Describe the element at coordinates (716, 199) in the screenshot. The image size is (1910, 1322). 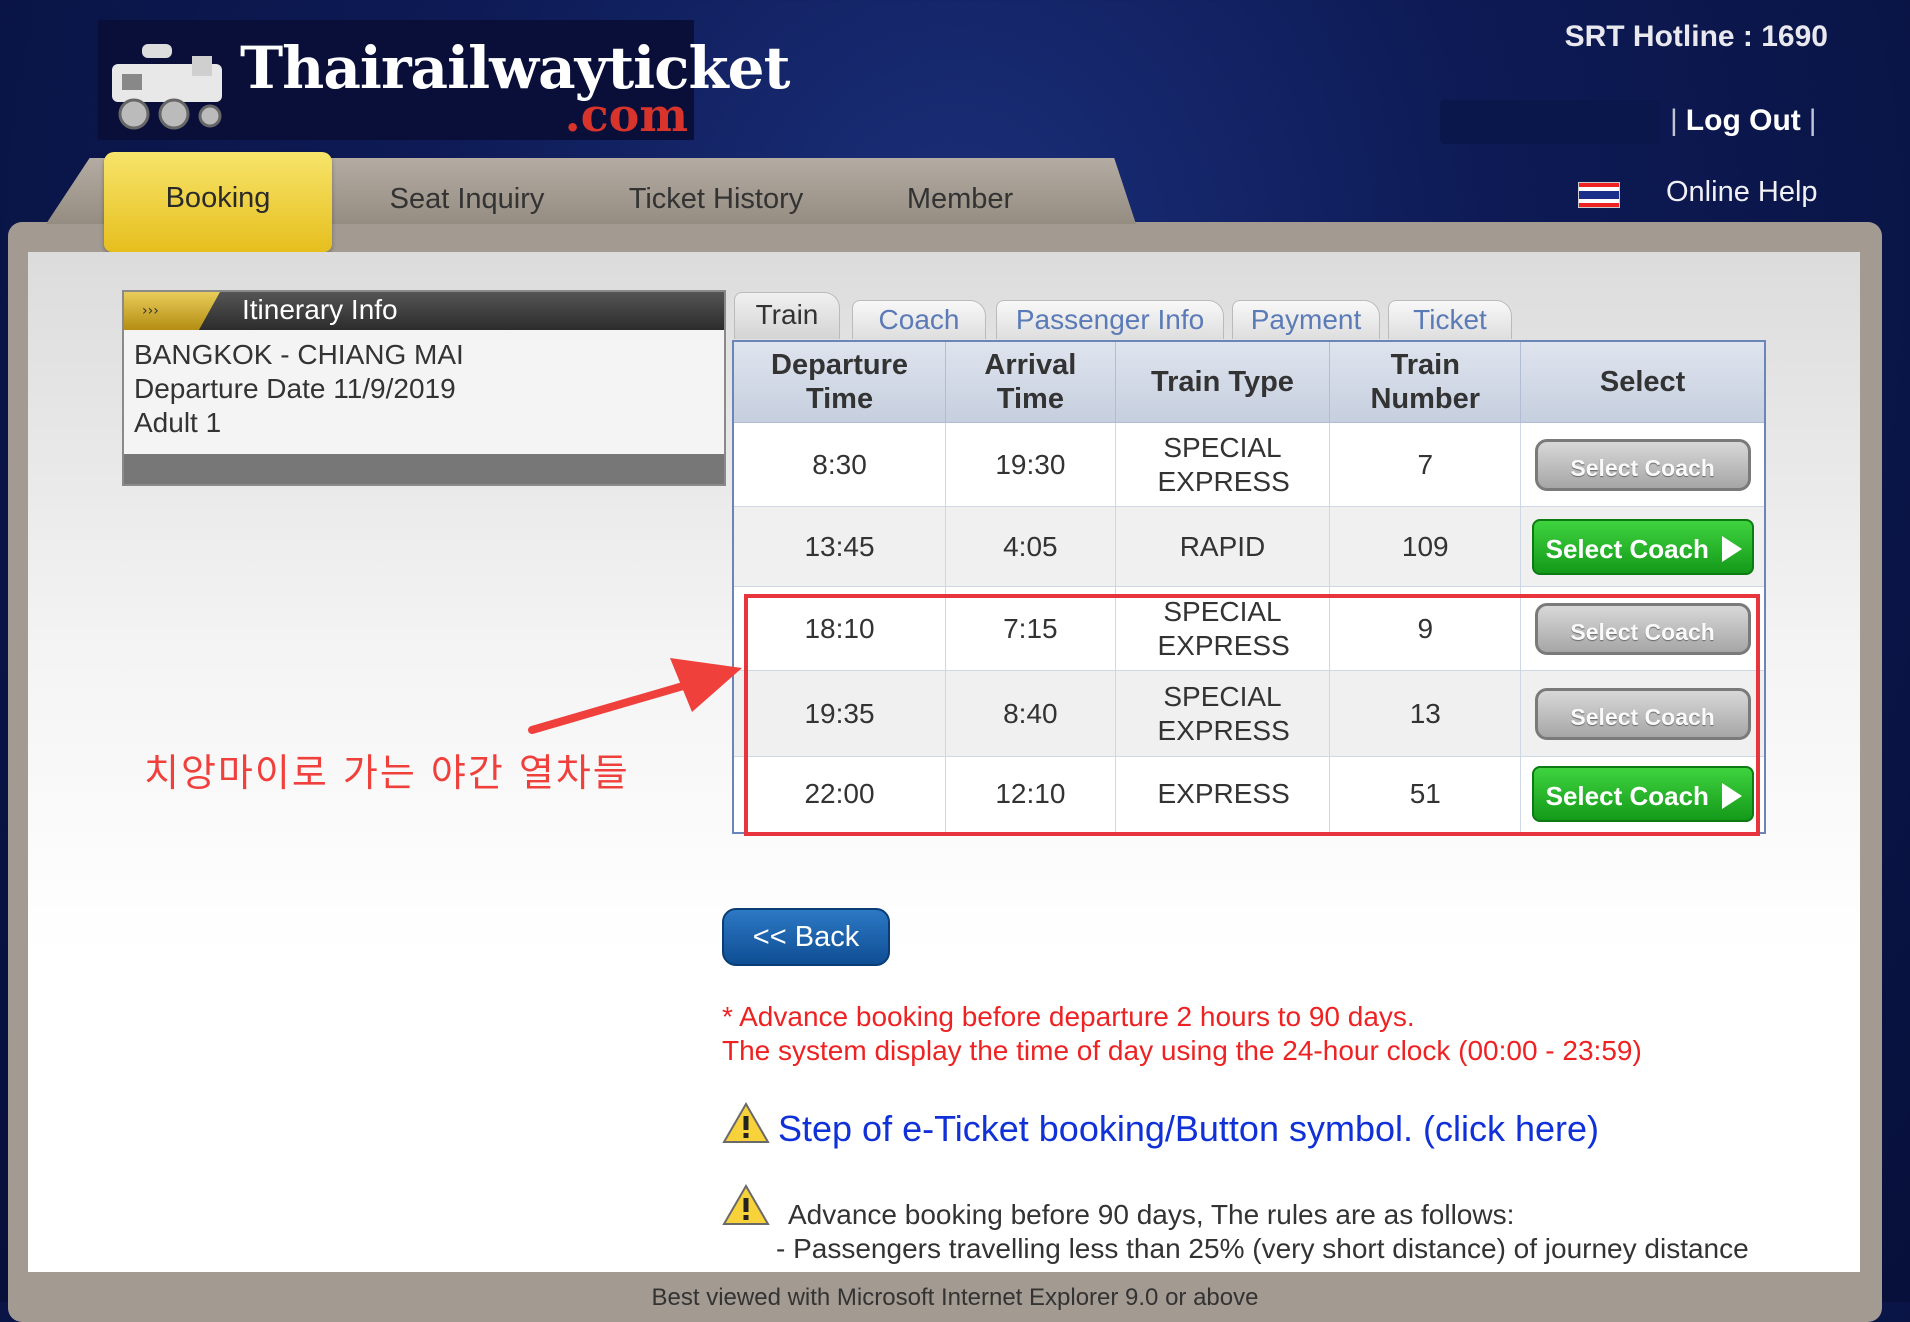
I see `nav-ticket-history: Ticket History` at that location.